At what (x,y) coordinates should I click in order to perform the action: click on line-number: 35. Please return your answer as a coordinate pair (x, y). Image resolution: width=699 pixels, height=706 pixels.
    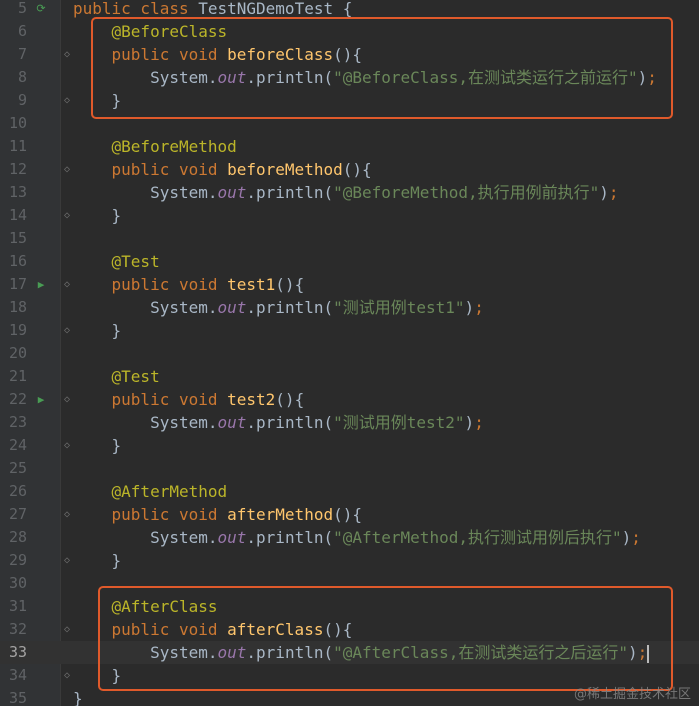
    Looking at the image, I should click on (17, 697).